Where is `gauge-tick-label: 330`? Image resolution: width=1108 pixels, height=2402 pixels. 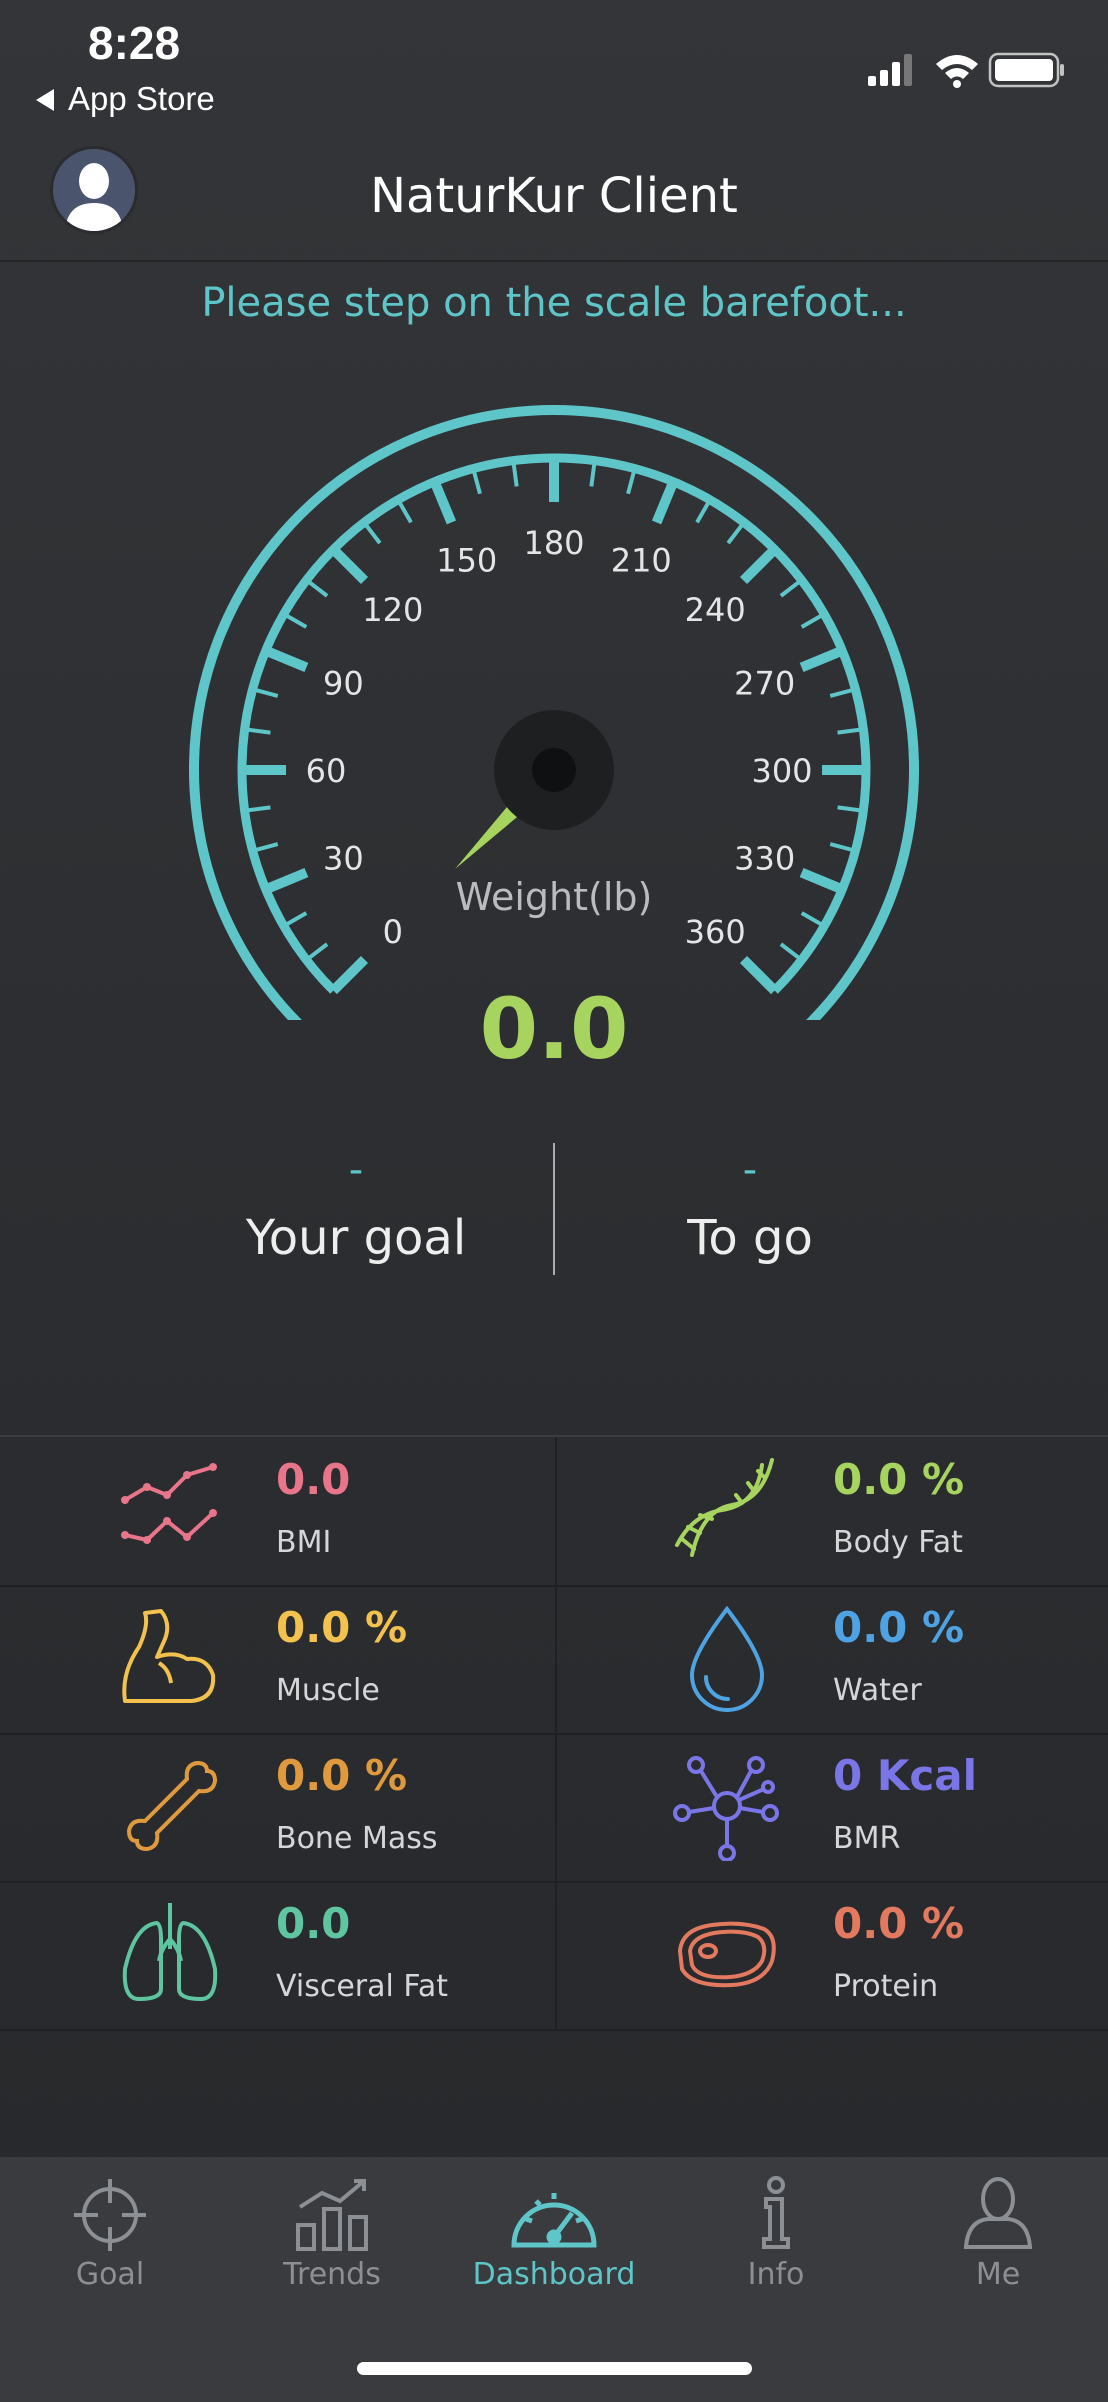
gauge-tick-label: 330 is located at coordinates (764, 858).